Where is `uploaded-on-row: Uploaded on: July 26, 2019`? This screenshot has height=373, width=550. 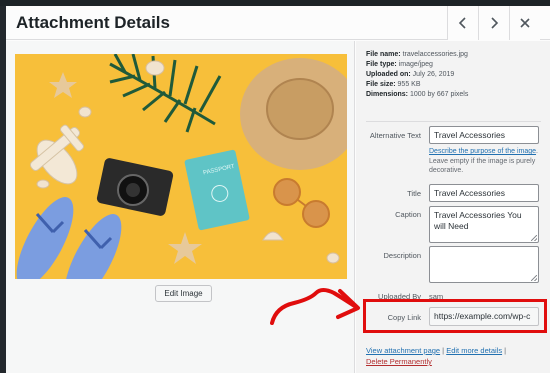 uploaded-on-row: Uploaded on: July 26, 2019 is located at coordinates (417, 75).